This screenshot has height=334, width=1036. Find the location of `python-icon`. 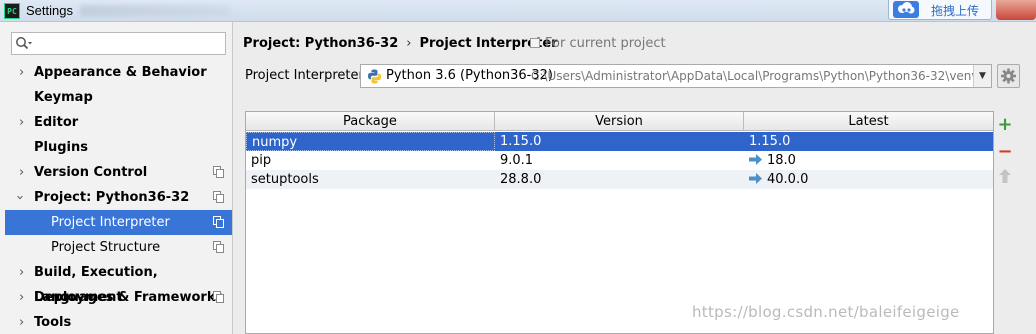

python-icon is located at coordinates (374, 76).